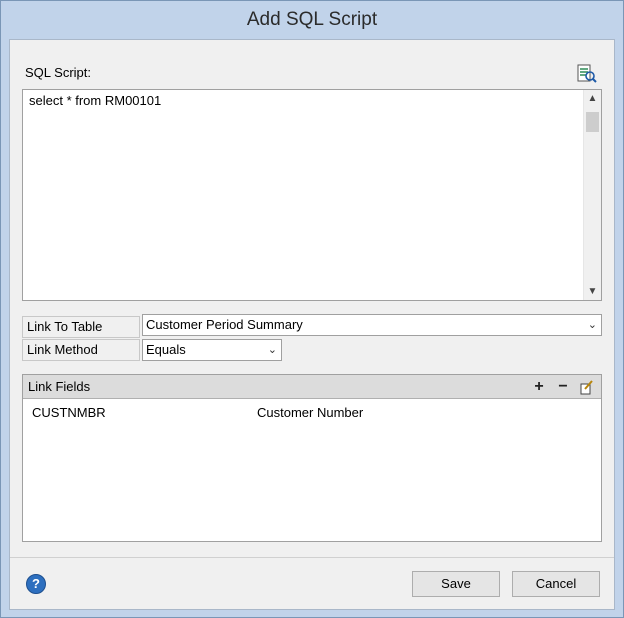 Image resolution: width=624 pixels, height=618 pixels. Describe the element at coordinates (224, 324) in the screenshot. I see `link-to-table-value: Customer Period Summary` at that location.